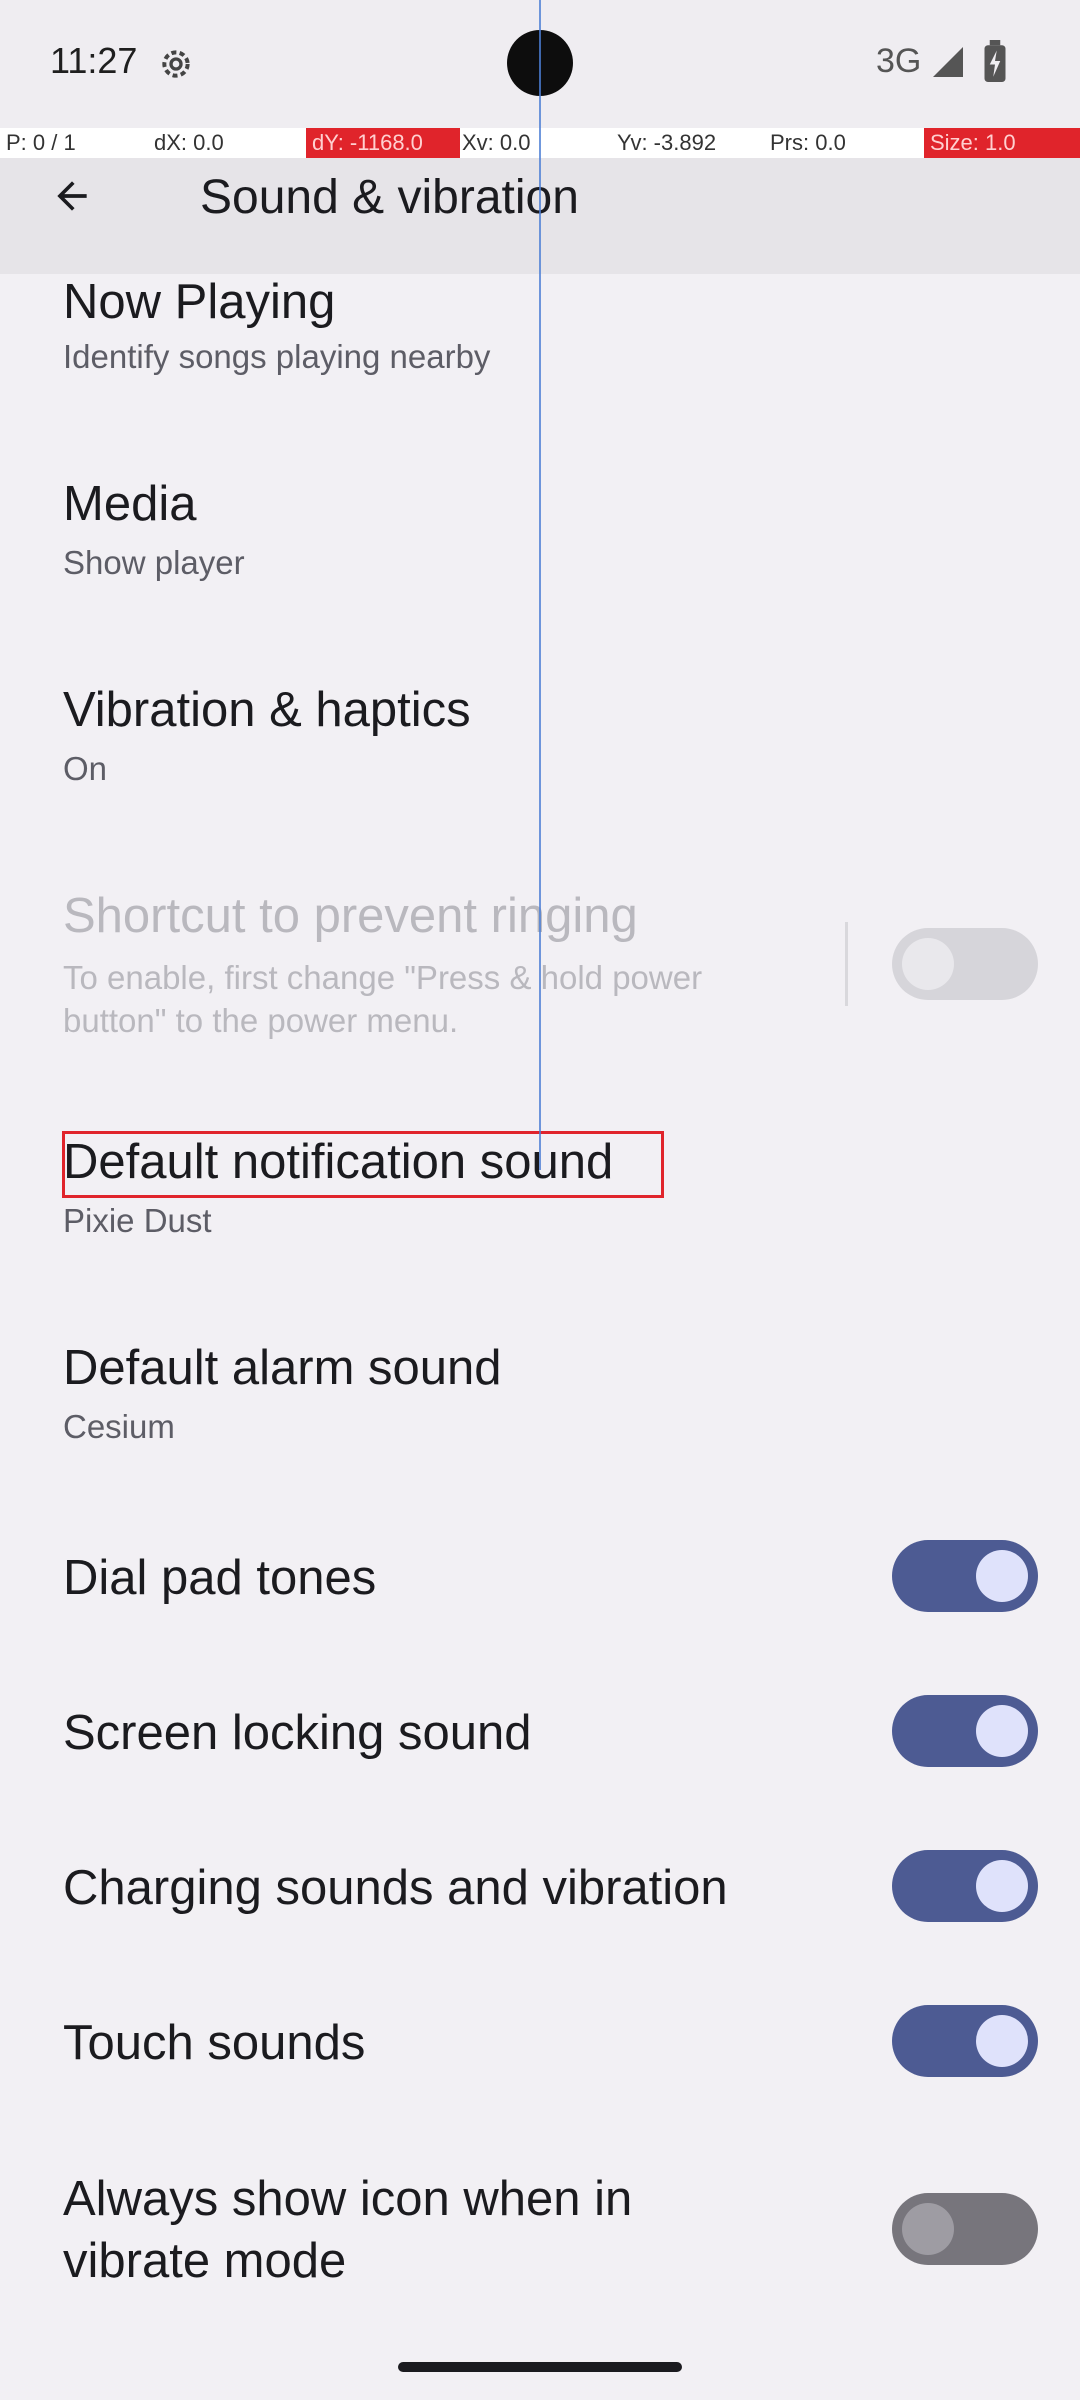  What do you see at coordinates (41, 142) in the screenshot?
I see `debug-pointer-count: P: 0 / 1` at bounding box center [41, 142].